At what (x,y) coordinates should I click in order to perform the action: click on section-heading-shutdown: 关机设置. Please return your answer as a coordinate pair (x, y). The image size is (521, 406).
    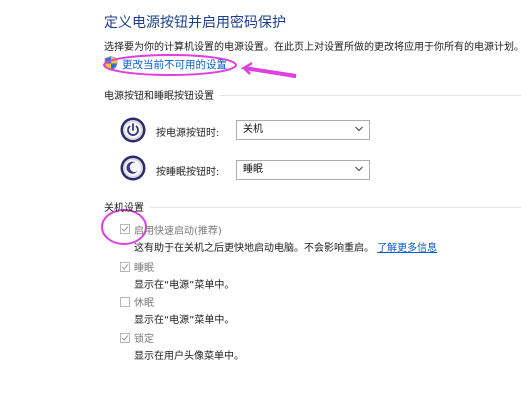
    Looking at the image, I should click on (312, 206).